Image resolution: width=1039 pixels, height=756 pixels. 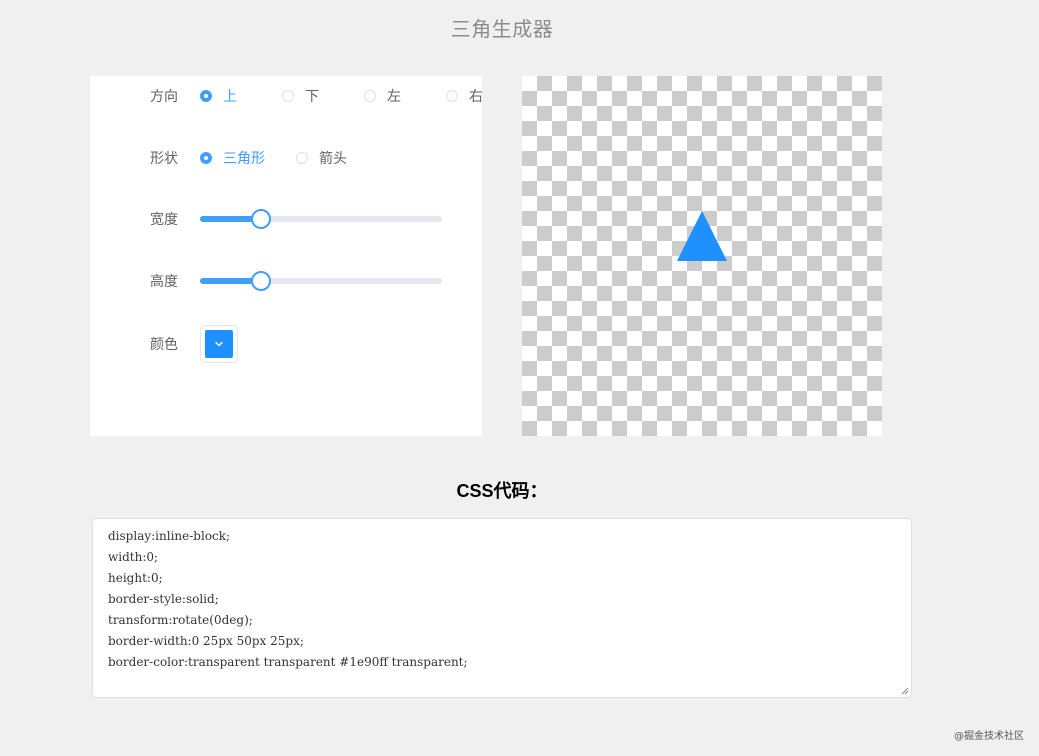 What do you see at coordinates (476, 97) in the screenshot?
I see `radio-label: 右` at bounding box center [476, 97].